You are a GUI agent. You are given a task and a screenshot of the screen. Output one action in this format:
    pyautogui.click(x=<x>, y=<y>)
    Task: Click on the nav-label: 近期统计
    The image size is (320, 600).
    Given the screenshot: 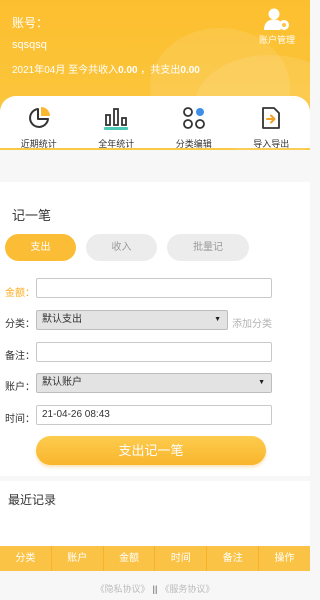 What is the action you would take?
    pyautogui.click(x=38, y=144)
    